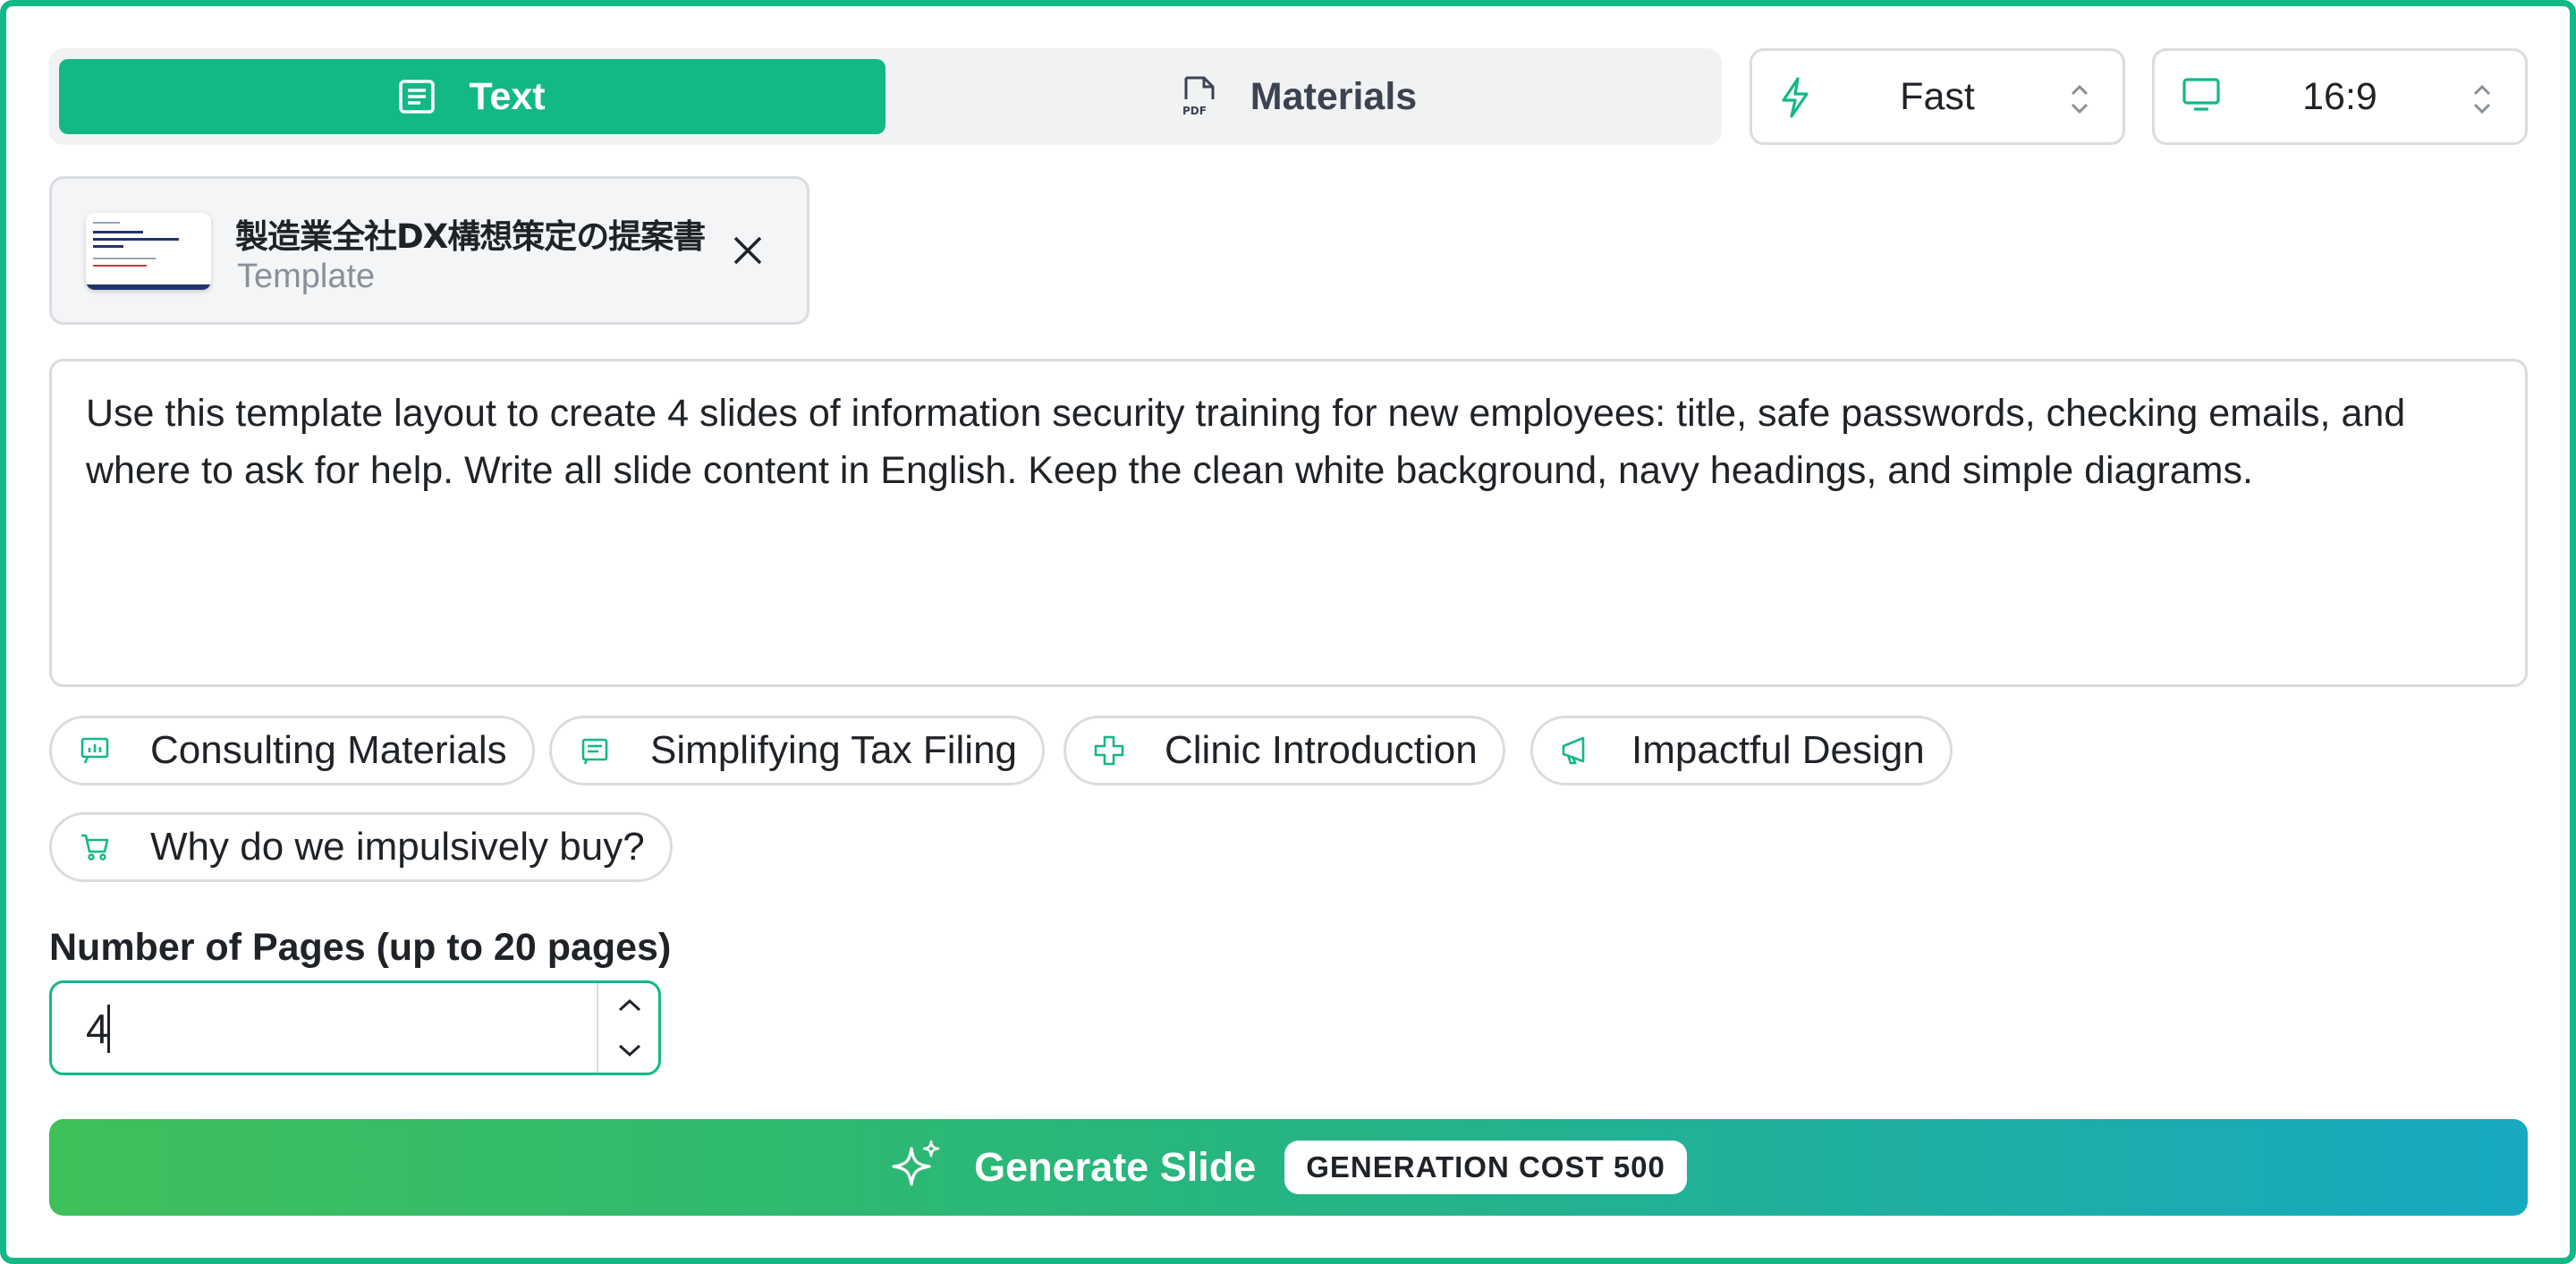  What do you see at coordinates (417, 97) in the screenshot?
I see `text-document-icon` at bounding box center [417, 97].